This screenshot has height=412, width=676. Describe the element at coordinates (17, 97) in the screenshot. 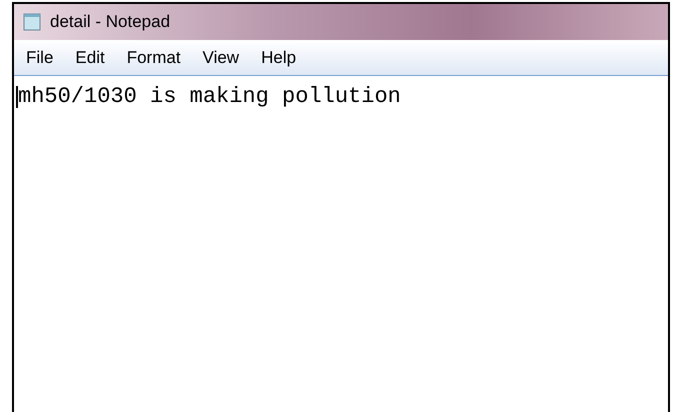

I see `text-cursor` at that location.